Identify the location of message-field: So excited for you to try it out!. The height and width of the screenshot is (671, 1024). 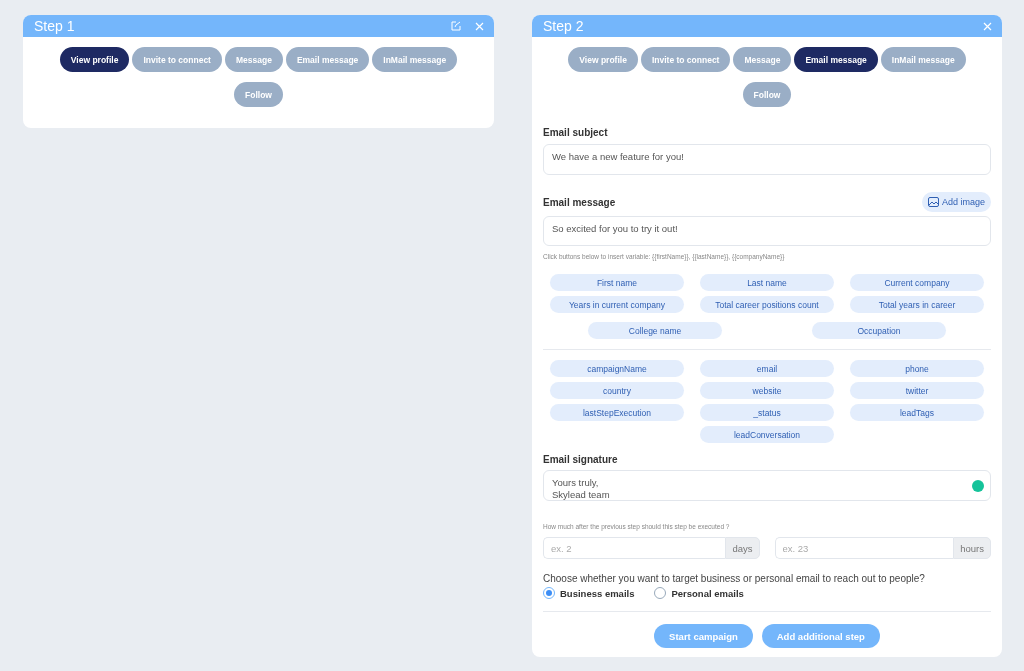
(767, 231).